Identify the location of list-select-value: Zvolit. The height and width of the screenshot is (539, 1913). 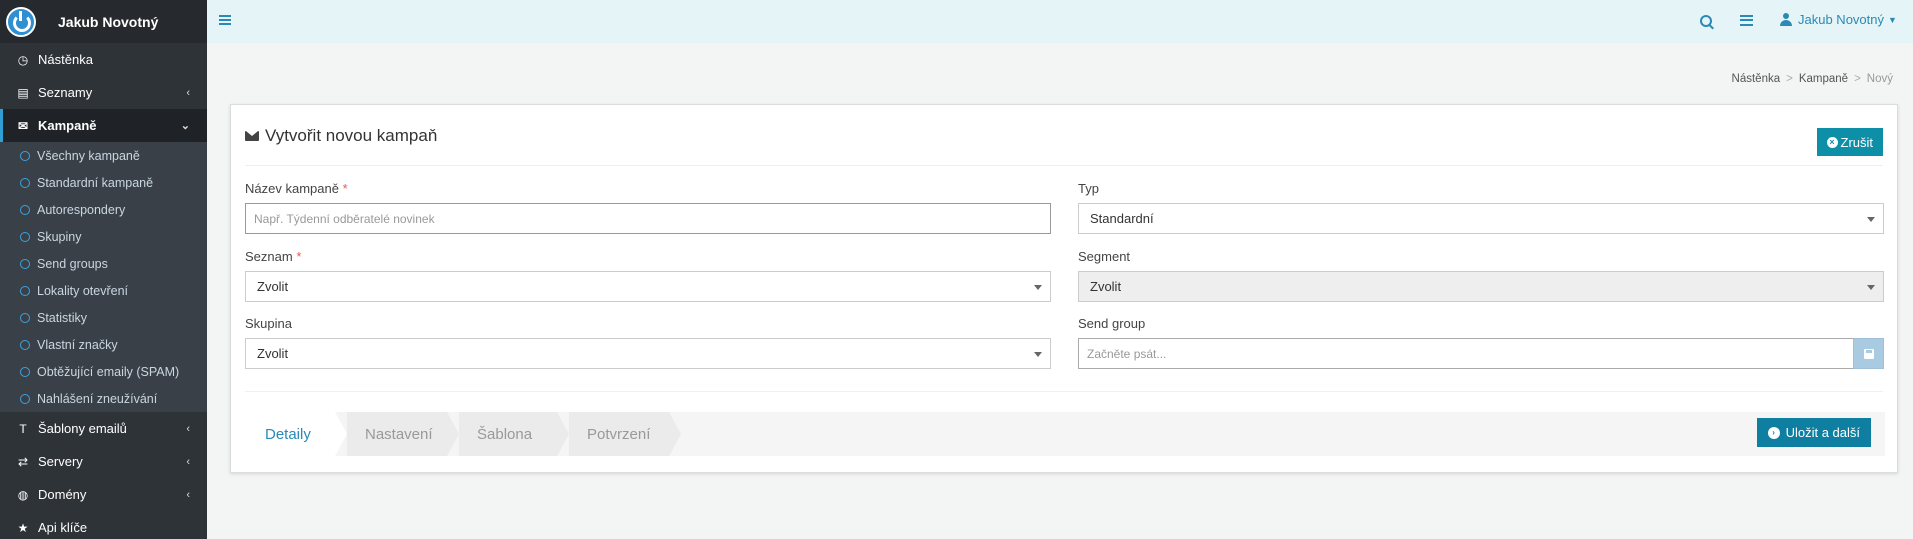
(273, 286).